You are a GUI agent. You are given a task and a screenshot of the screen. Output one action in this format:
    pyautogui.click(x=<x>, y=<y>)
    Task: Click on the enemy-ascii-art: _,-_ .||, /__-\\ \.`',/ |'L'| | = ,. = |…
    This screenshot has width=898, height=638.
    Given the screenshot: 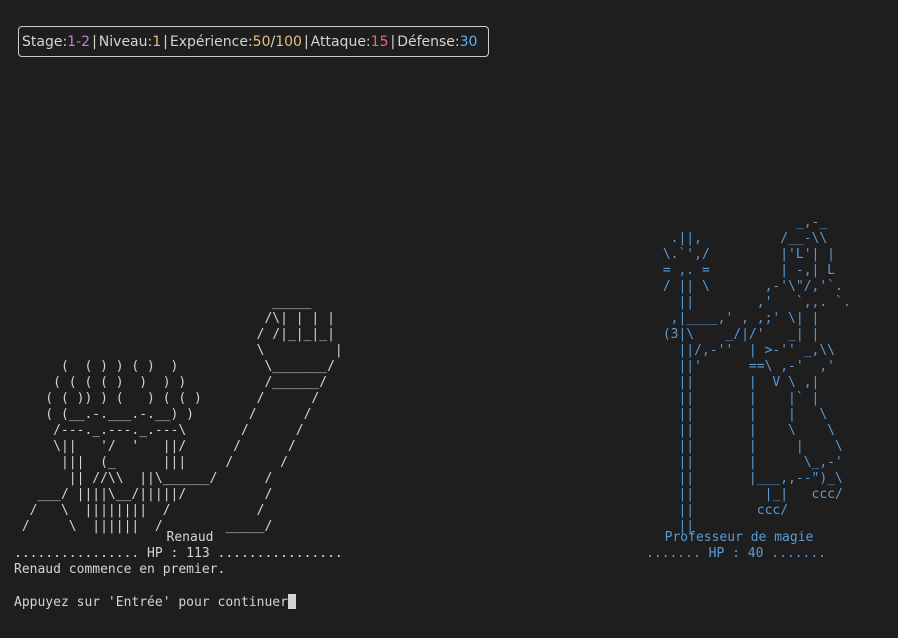 What is the action you would take?
    pyautogui.click(x=756, y=374)
    